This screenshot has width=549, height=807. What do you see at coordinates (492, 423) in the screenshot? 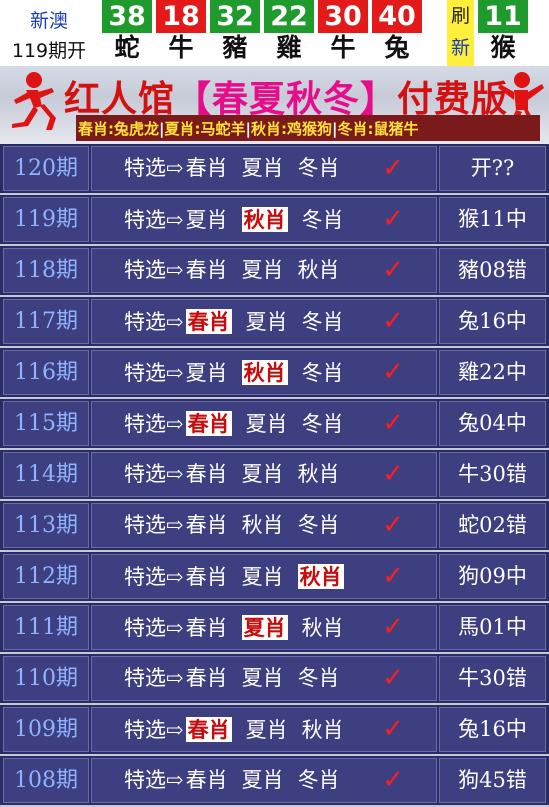
I see `result-label: 兔04中` at bounding box center [492, 423].